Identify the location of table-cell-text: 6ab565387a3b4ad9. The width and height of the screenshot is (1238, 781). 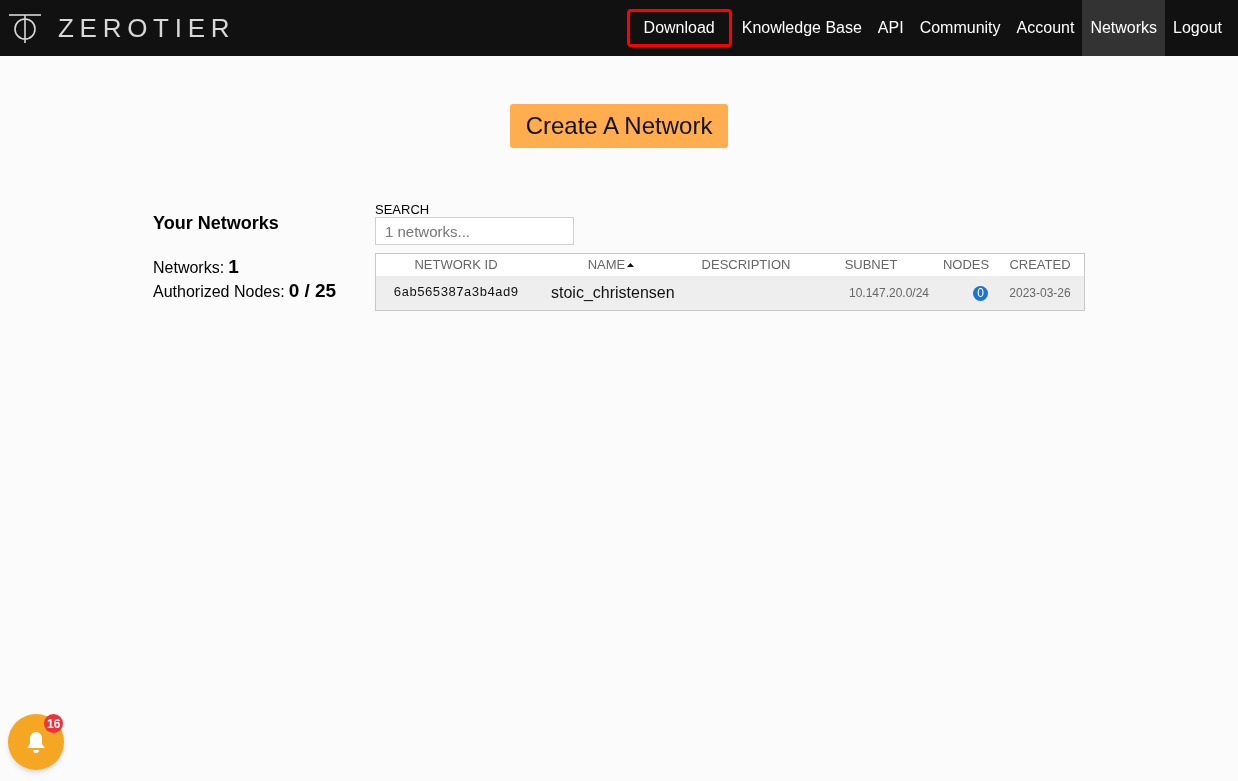
(456, 293).